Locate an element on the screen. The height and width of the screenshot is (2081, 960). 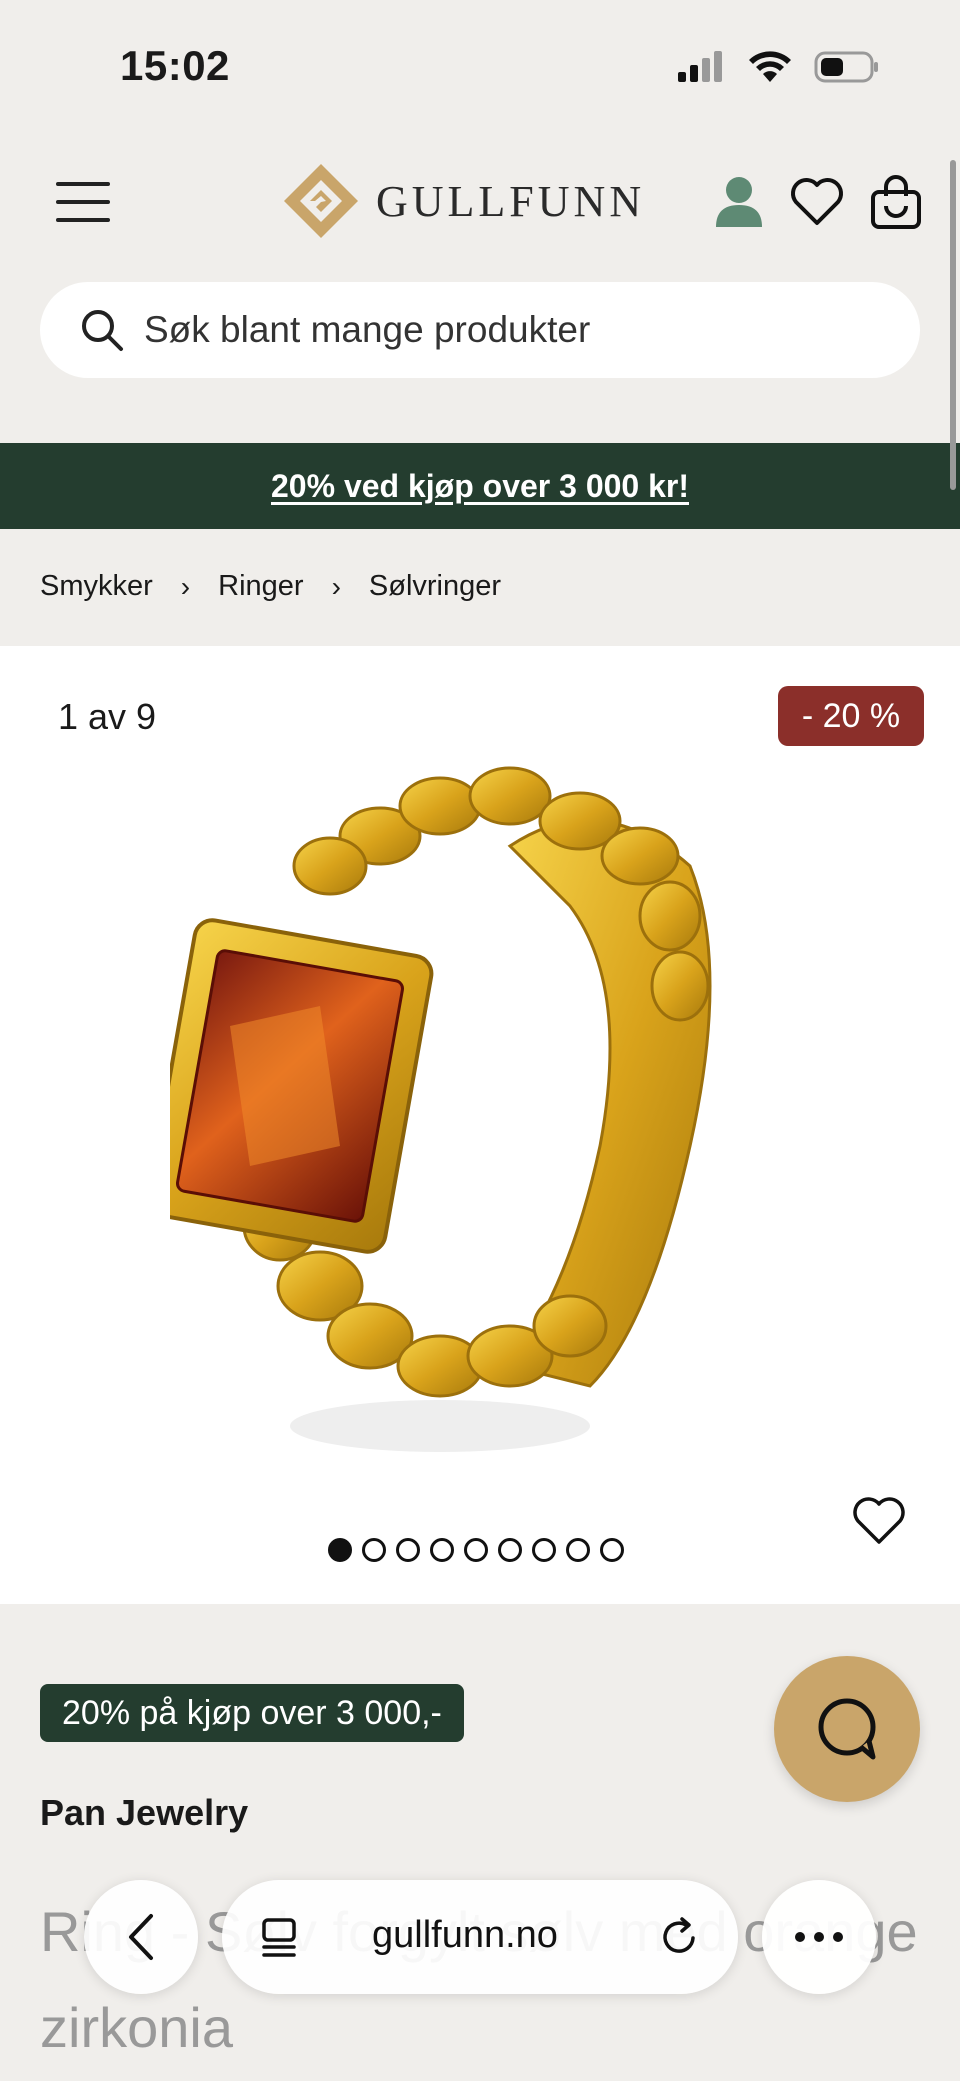
gallery-counter: 1 av 9 is located at coordinates (107, 716).